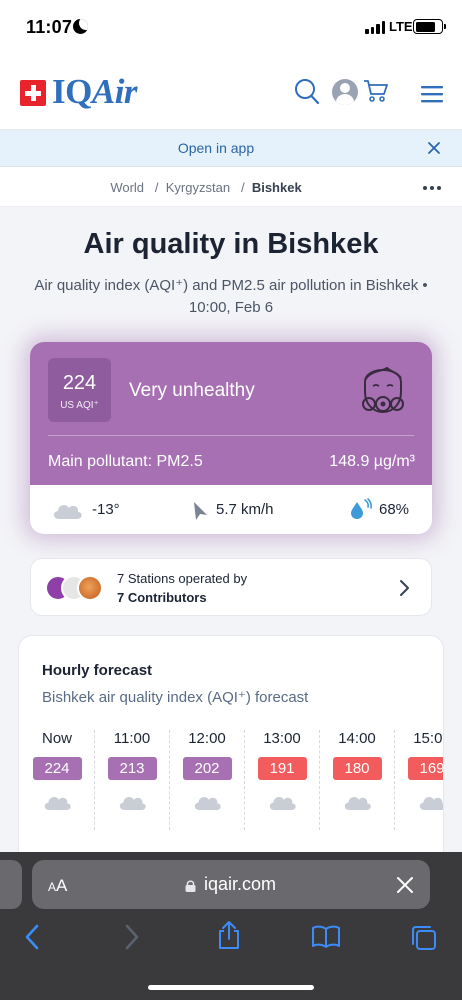 This screenshot has width=462, height=1000. Describe the element at coordinates (245, 509) in the screenshot. I see `wind-speed: 5.7 km/h` at that location.